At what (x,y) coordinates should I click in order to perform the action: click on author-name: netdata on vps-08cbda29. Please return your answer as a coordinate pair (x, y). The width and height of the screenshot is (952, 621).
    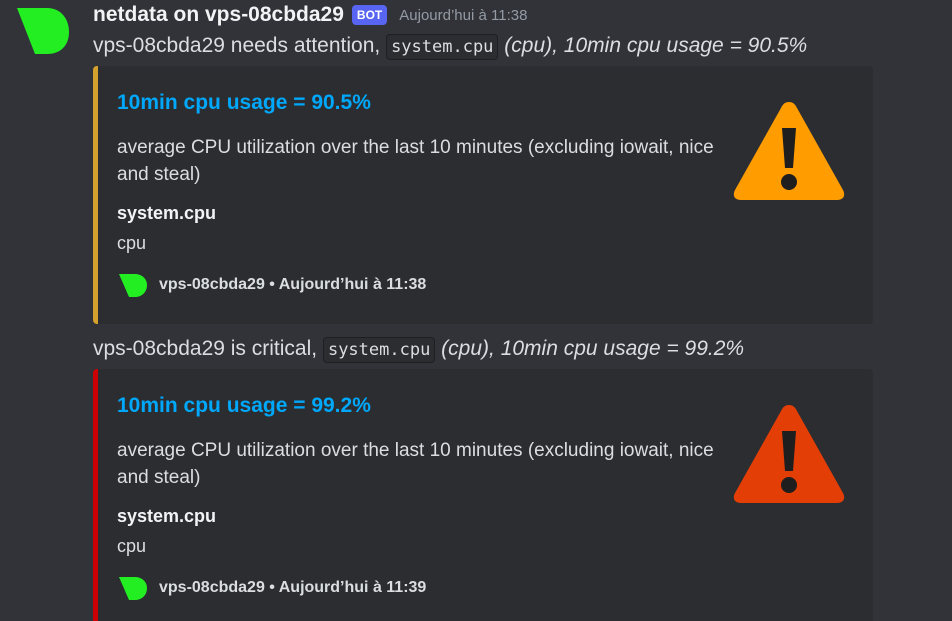
    Looking at the image, I should click on (218, 15).